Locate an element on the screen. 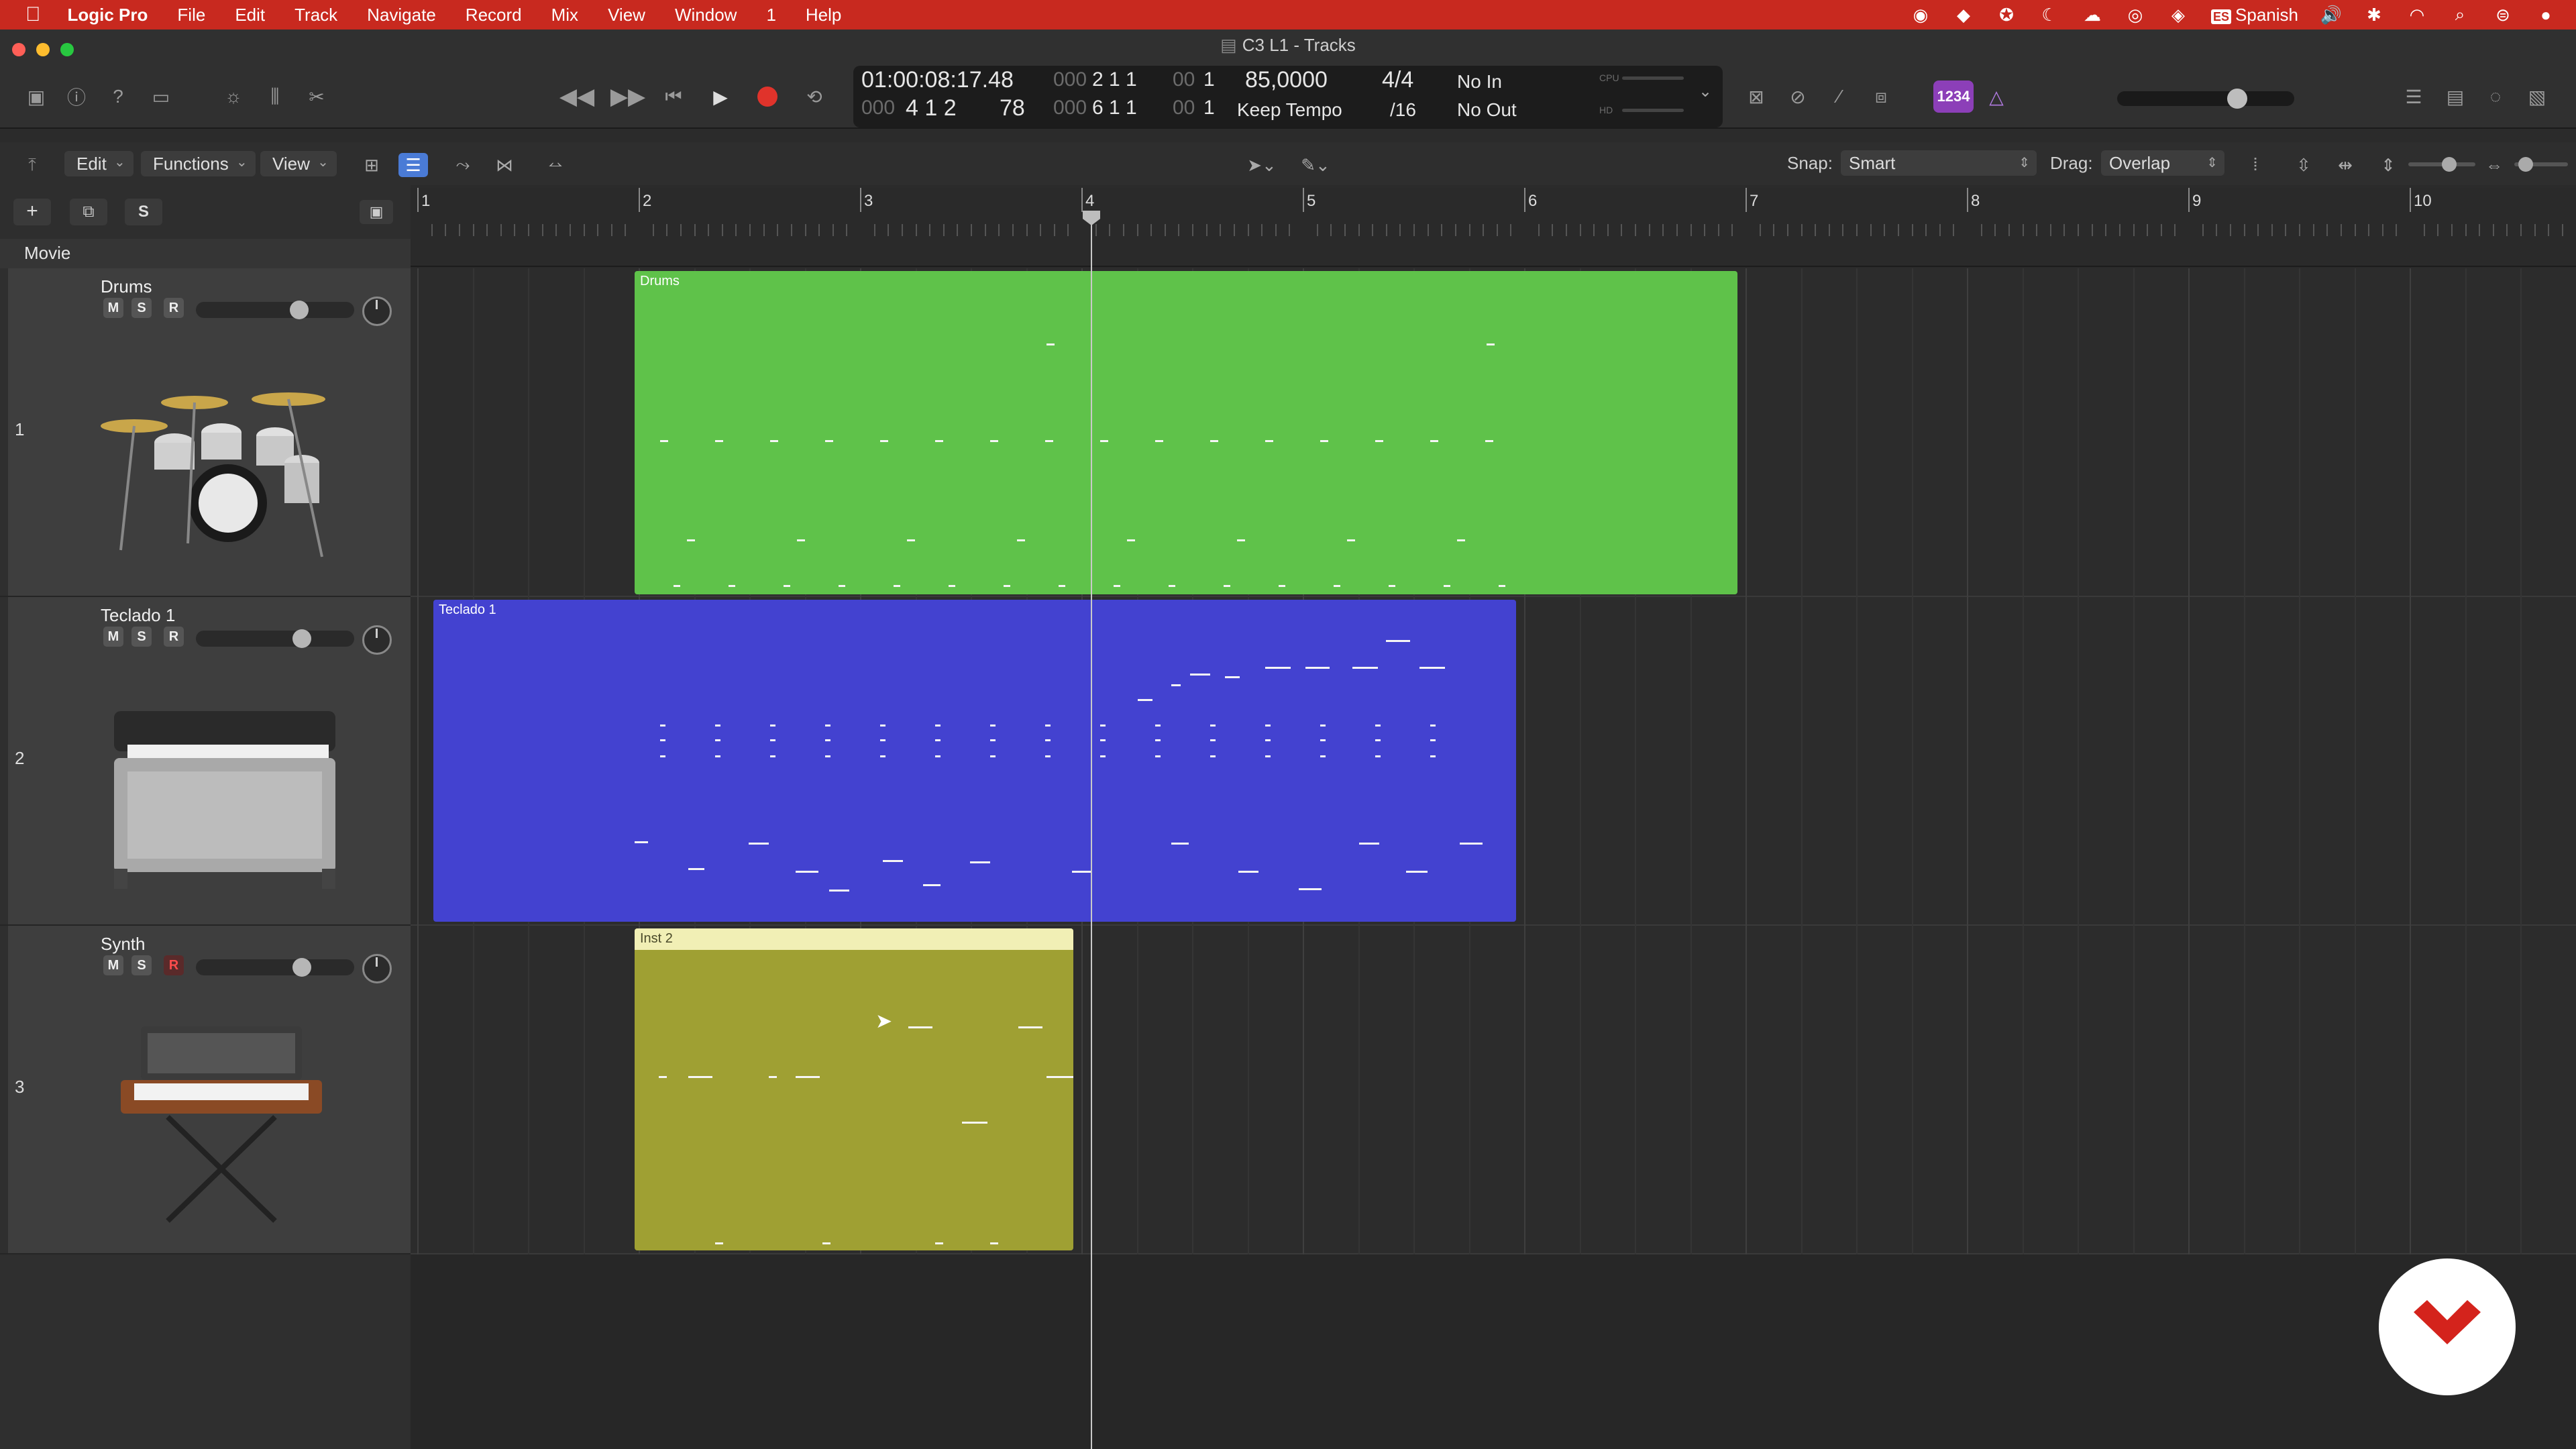 The width and height of the screenshot is (2576, 1449). master-volume-slider is located at coordinates (2205, 99).